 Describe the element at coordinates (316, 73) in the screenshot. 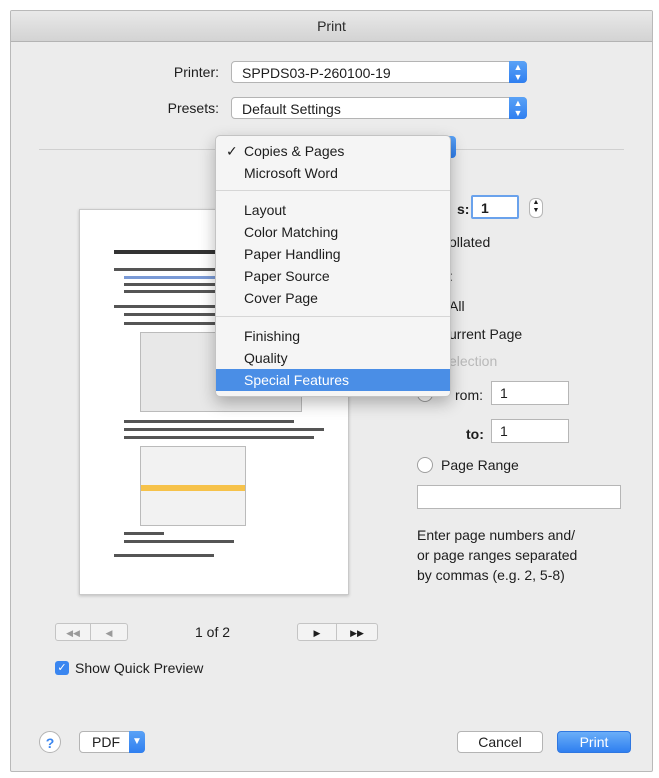

I see `printer-value: SPPDS03-P-260100-19` at that location.